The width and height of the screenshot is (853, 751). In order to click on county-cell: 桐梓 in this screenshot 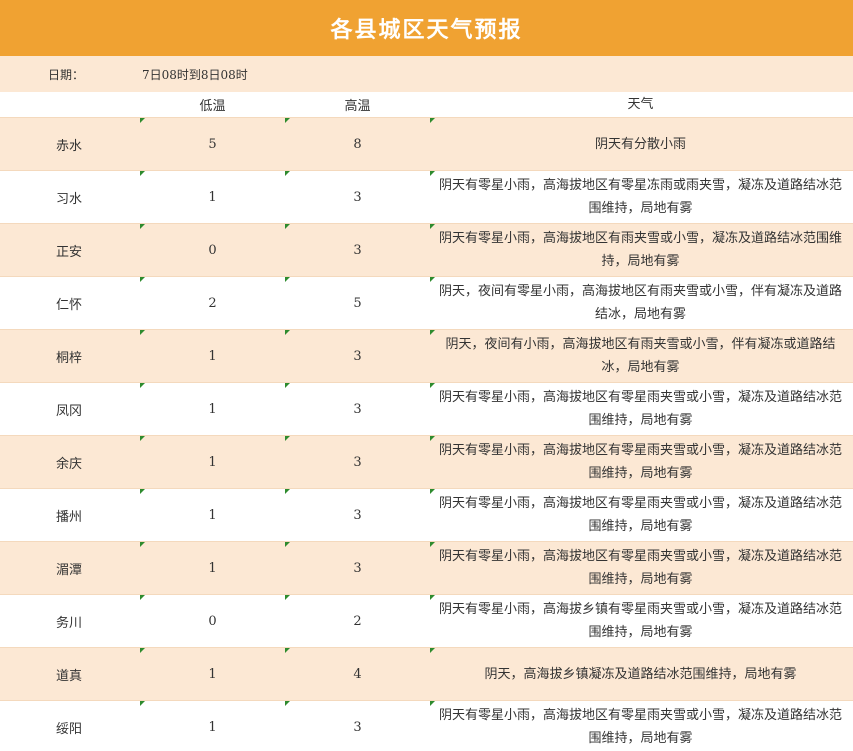, I will do `click(70, 356)`.